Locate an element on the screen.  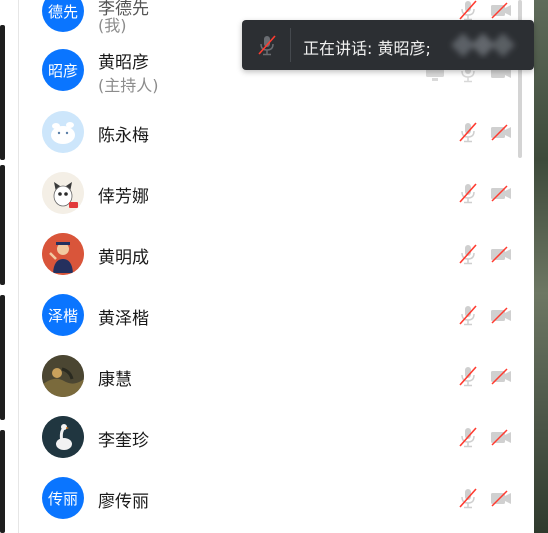
participant-name: 李奎珍 is located at coordinates (123, 441).